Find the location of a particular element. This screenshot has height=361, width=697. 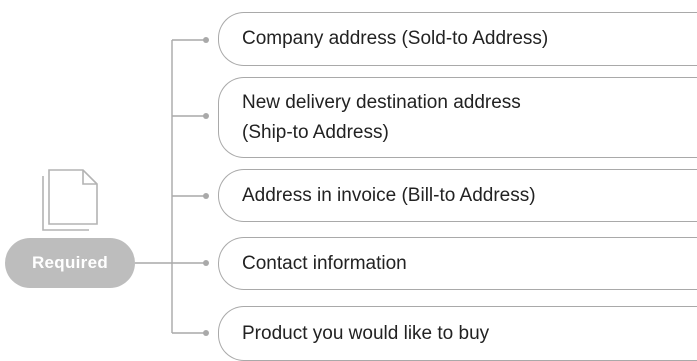

item-bill-to-address: Address in invoice (Bill-to Address) is located at coordinates (457, 195).